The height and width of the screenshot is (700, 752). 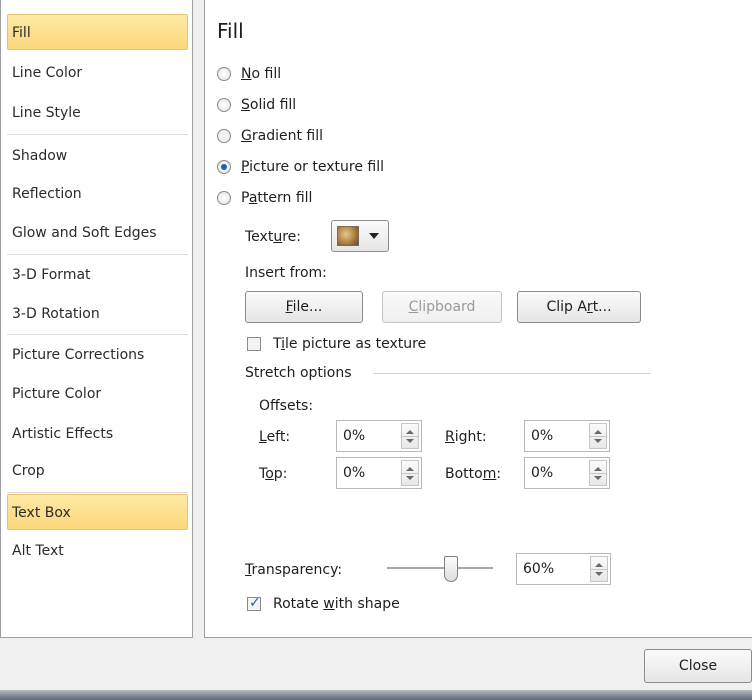 I want to click on bottom-offset-spinner: 0%, so click(x=567, y=473).